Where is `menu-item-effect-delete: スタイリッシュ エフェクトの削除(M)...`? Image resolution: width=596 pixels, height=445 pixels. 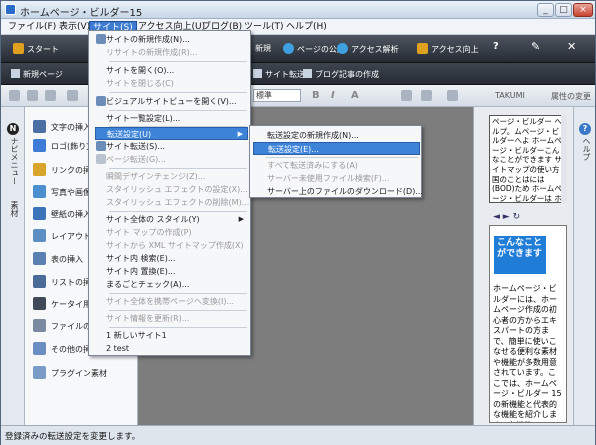
menu-item-effect-delete: スタイリッシュ エフェクトの削除(M)... is located at coordinates (172, 202).